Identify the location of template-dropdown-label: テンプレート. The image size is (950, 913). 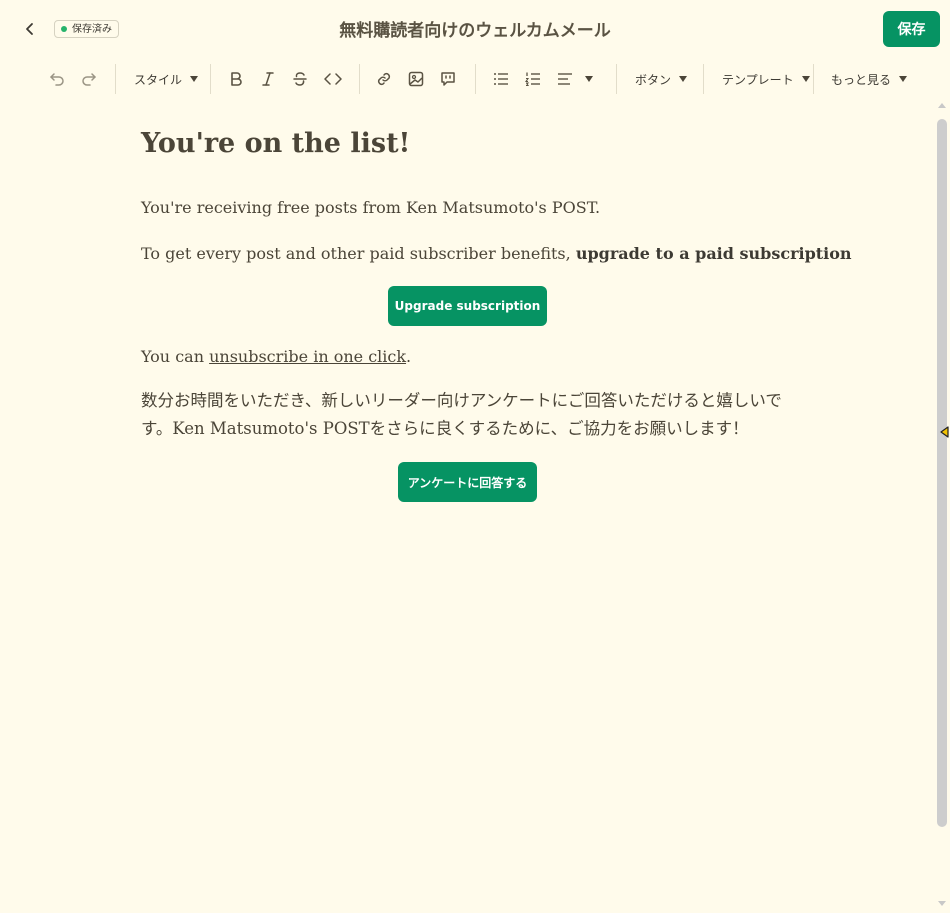
(758, 79).